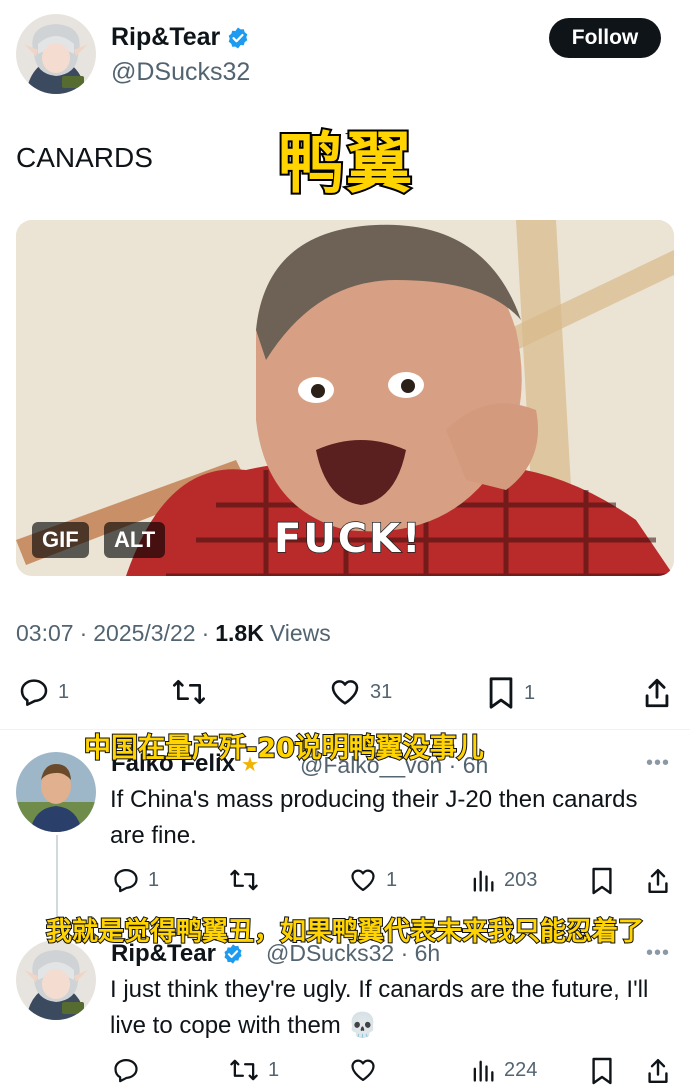 The image size is (690, 1089). I want to click on like-count: 1, so click(392, 879).